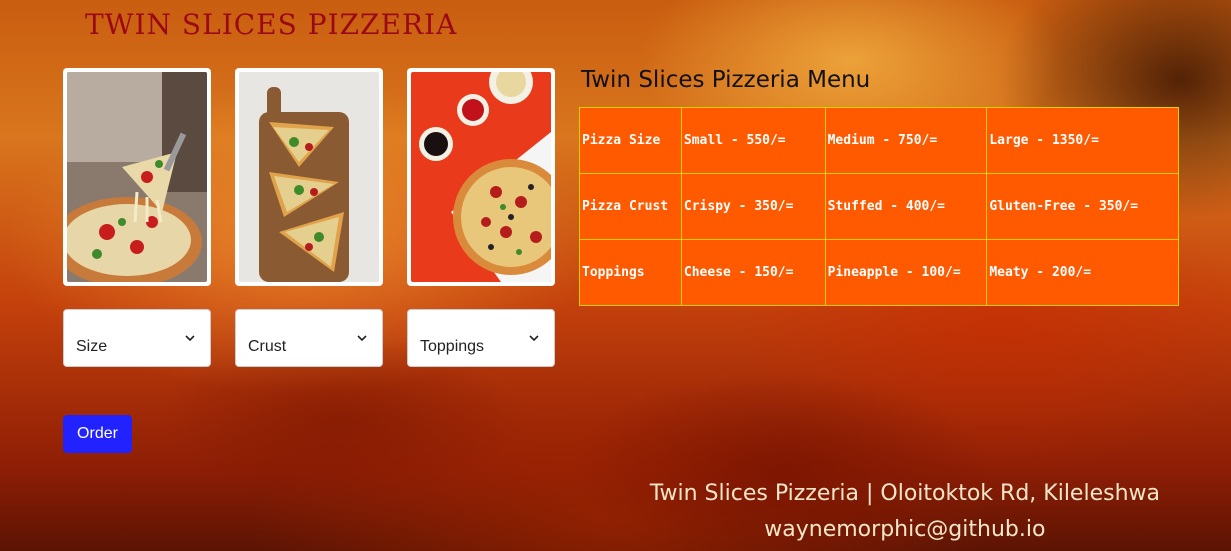 The height and width of the screenshot is (551, 1231). What do you see at coordinates (452, 346) in the screenshot?
I see `toppings-select-value: Toppings` at bounding box center [452, 346].